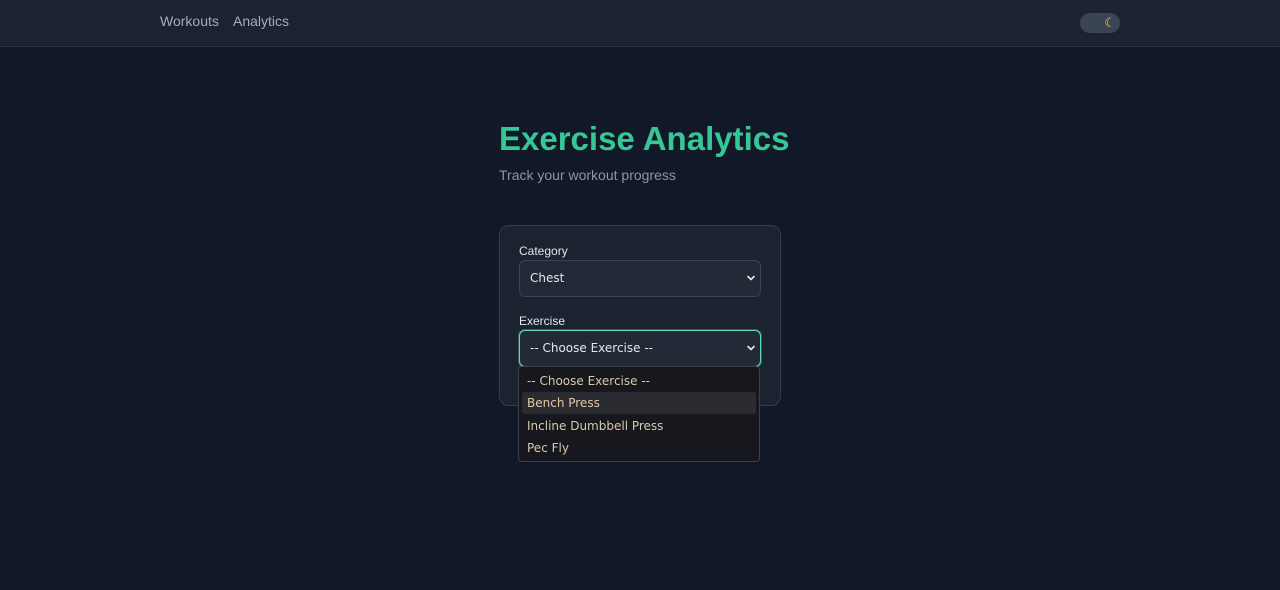  What do you see at coordinates (1110, 22) in the screenshot?
I see `moon-icon: ☾` at bounding box center [1110, 22].